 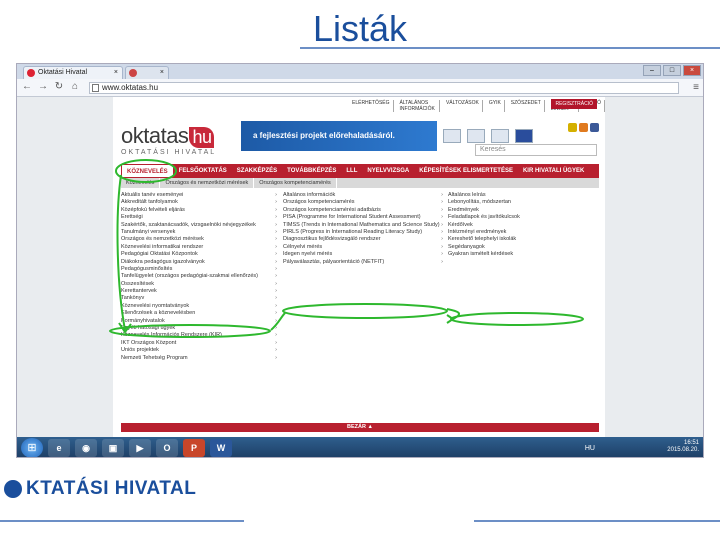 What do you see at coordinates (140, 448) in the screenshot?
I see `media-player-icon: ▶` at bounding box center [140, 448].